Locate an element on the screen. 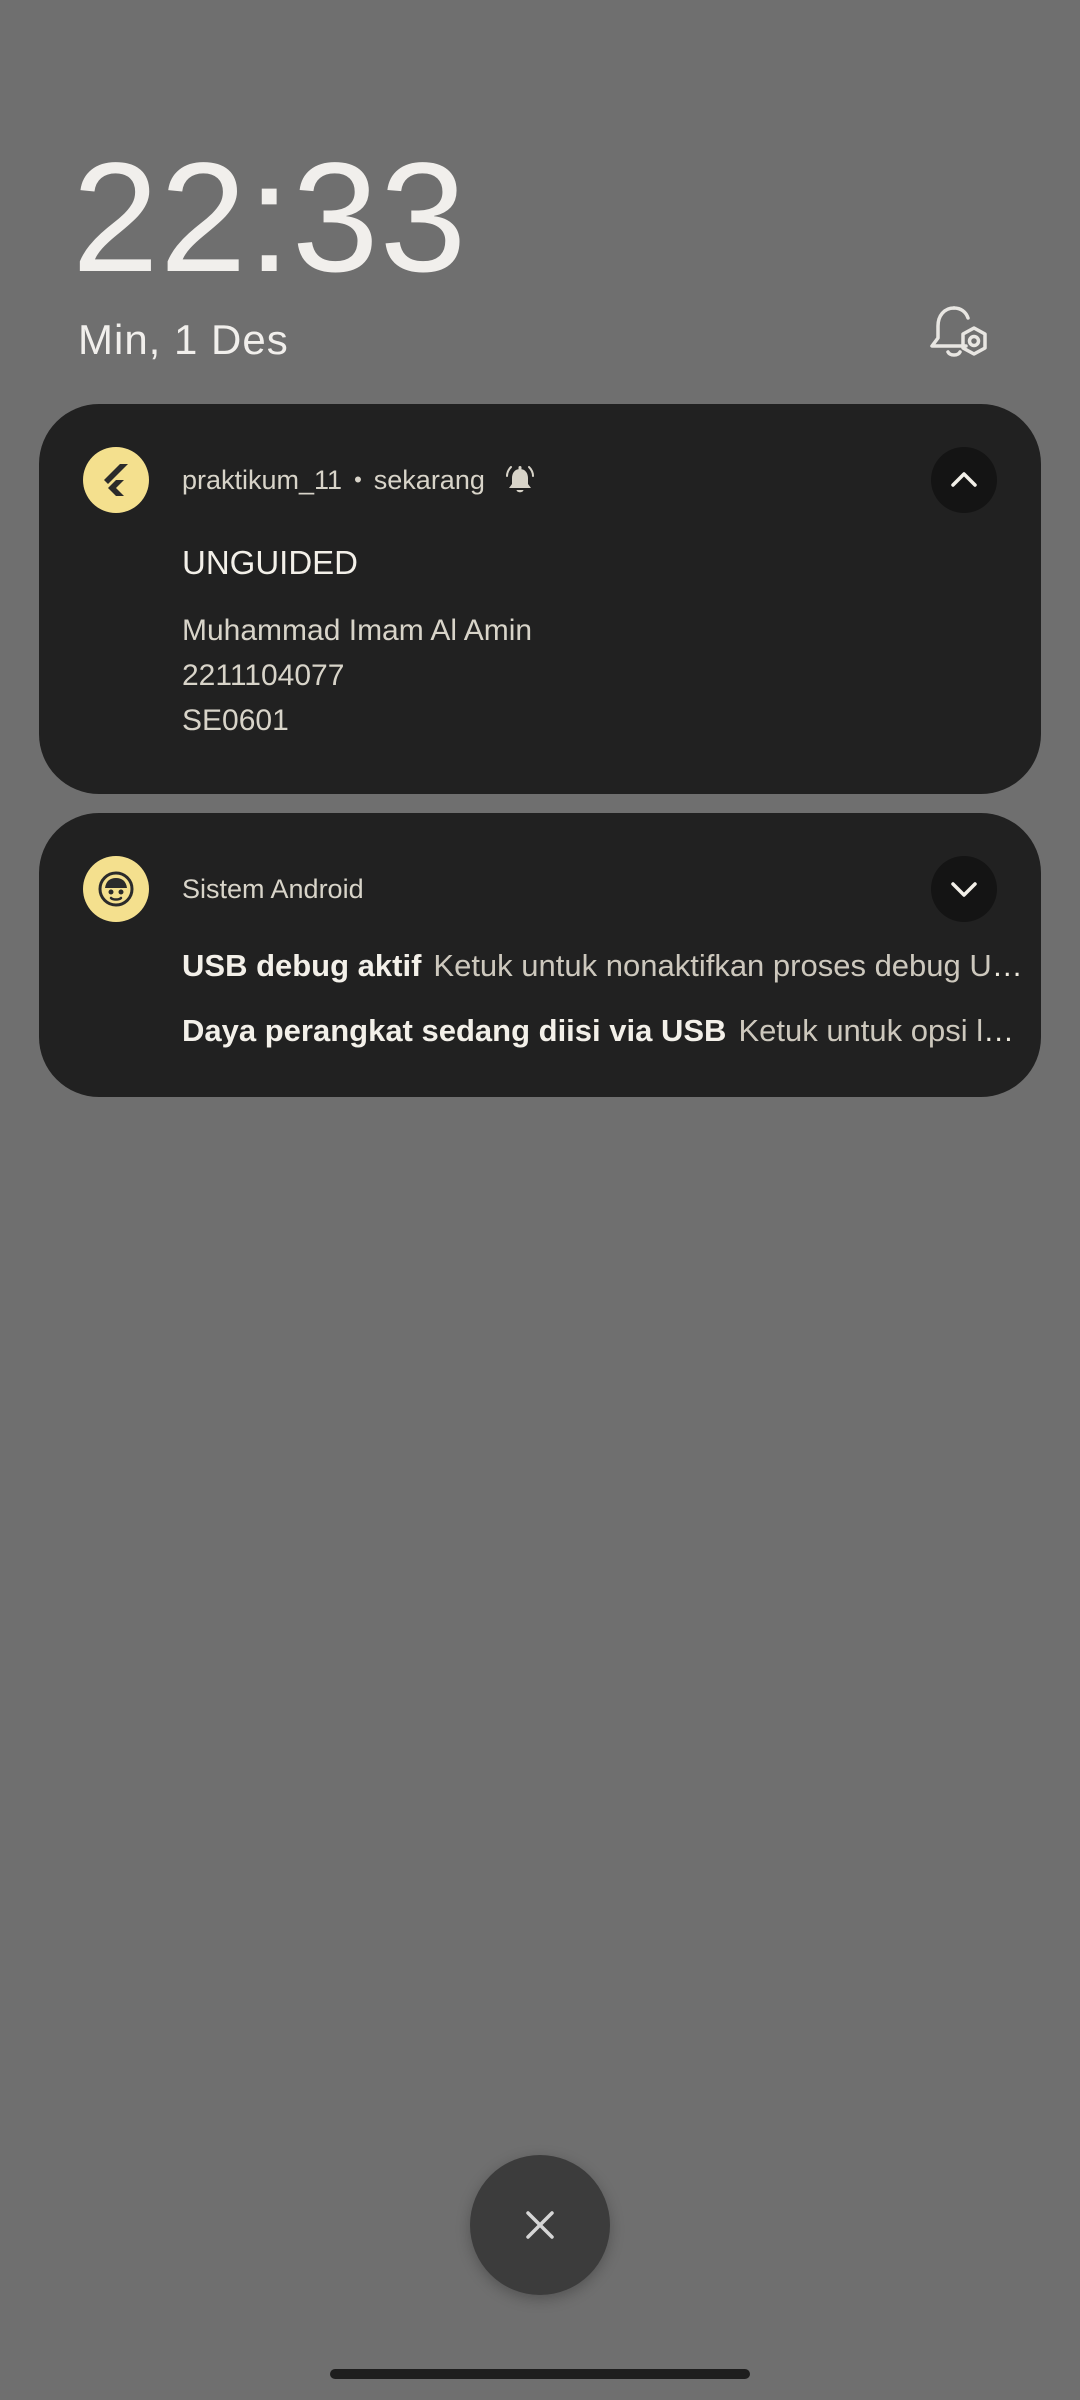 This screenshot has width=1080, height=2400. close-icon is located at coordinates (540, 2225).